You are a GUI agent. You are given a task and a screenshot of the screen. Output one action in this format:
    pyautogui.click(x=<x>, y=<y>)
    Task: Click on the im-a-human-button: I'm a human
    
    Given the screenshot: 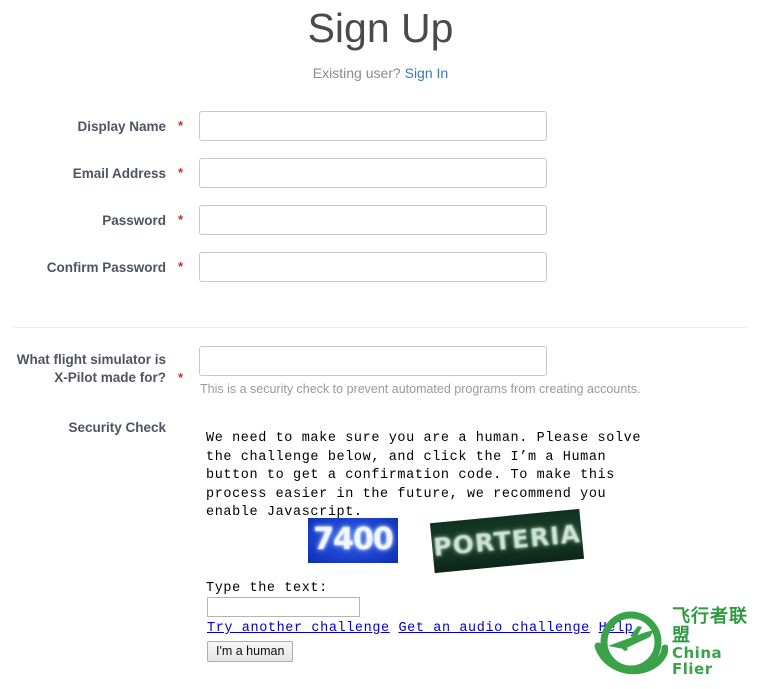 What is the action you would take?
    pyautogui.click(x=250, y=651)
    